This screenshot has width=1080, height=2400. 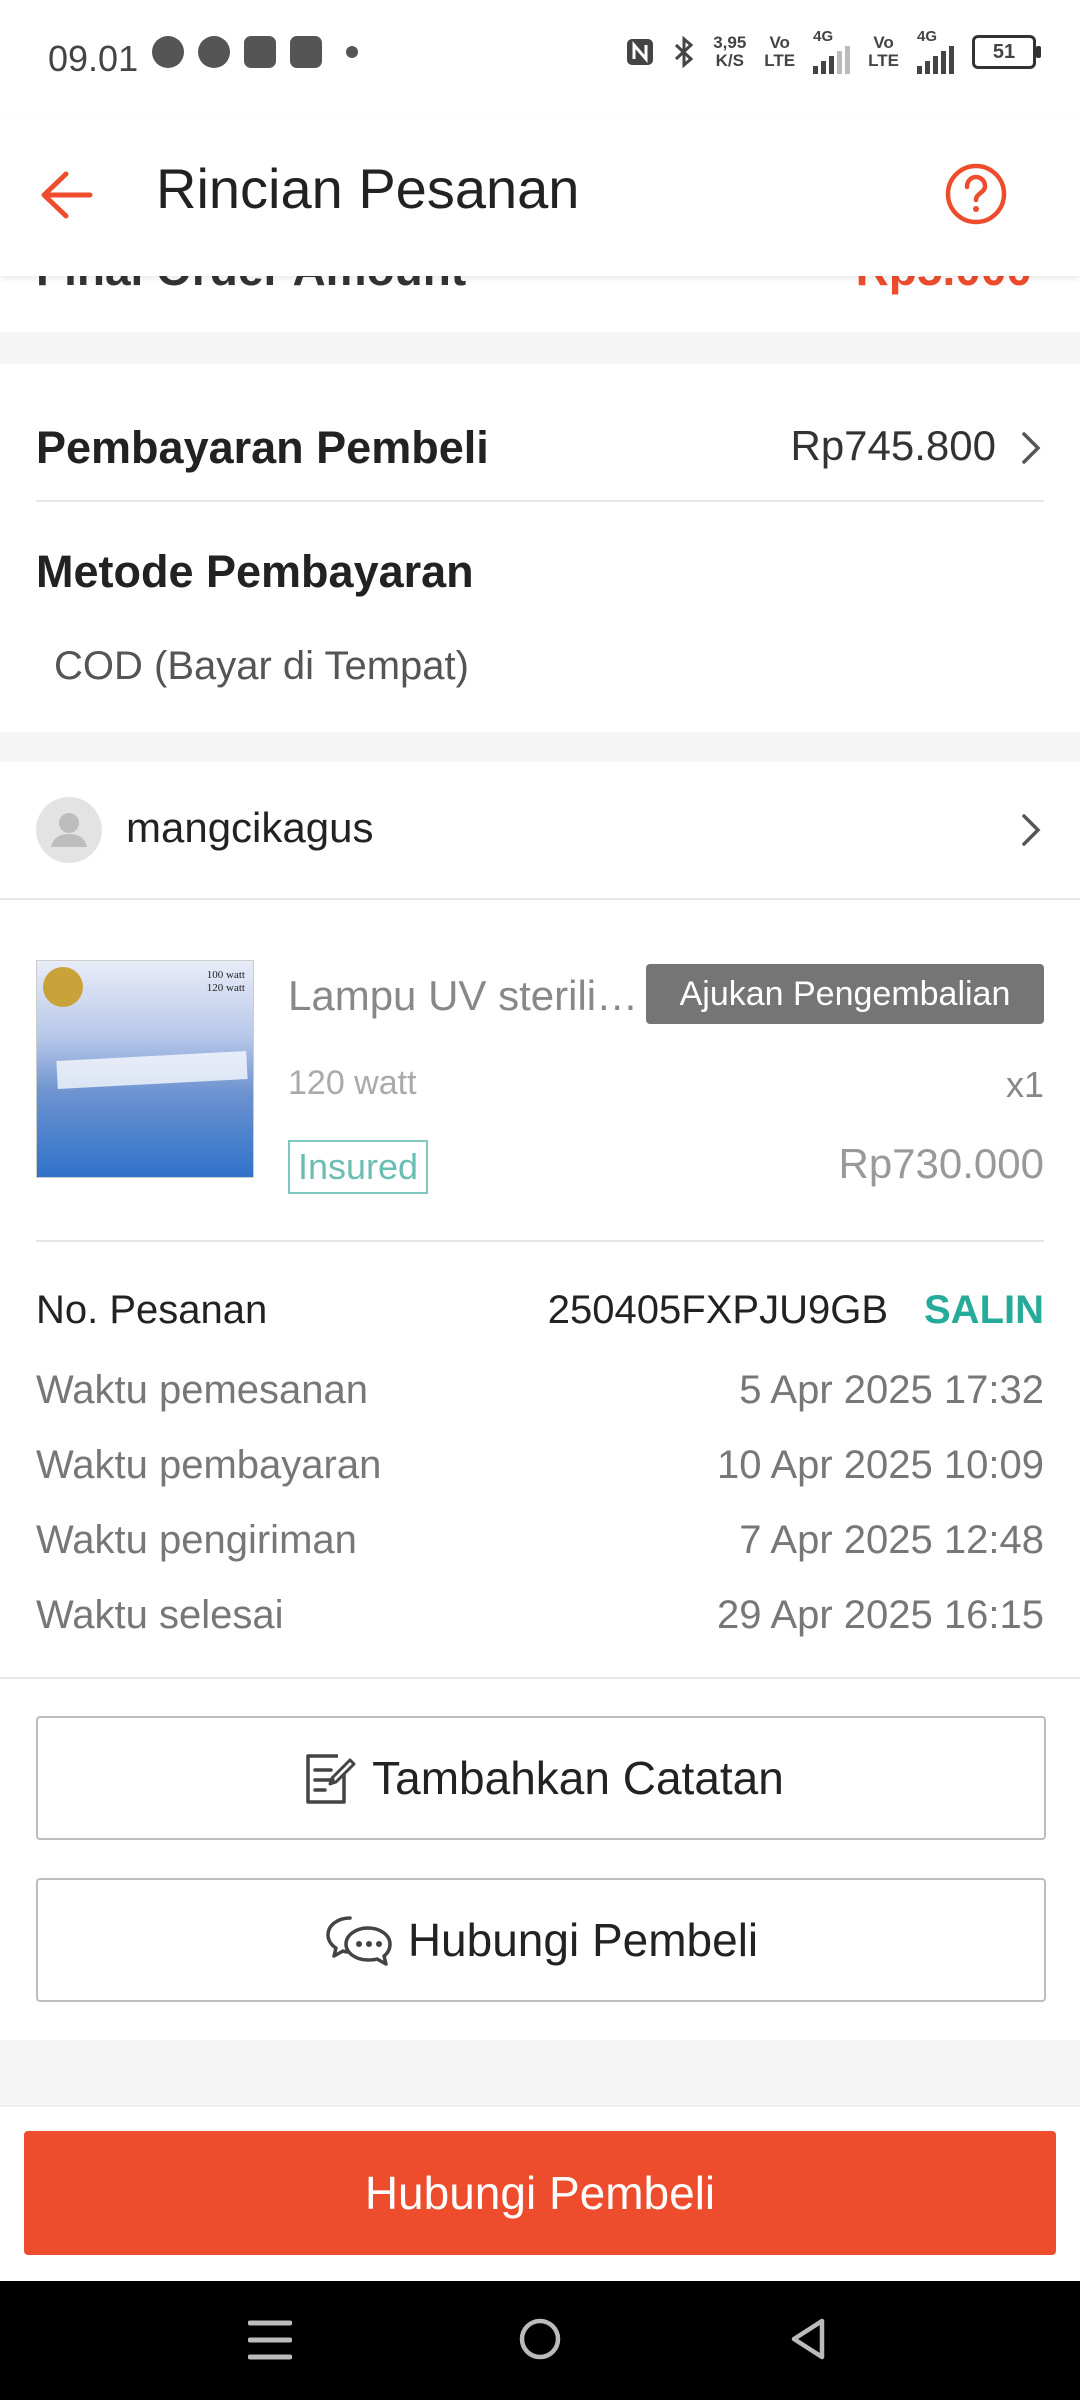 I want to click on payment-method-label: Metode Pembayaran, so click(x=255, y=571).